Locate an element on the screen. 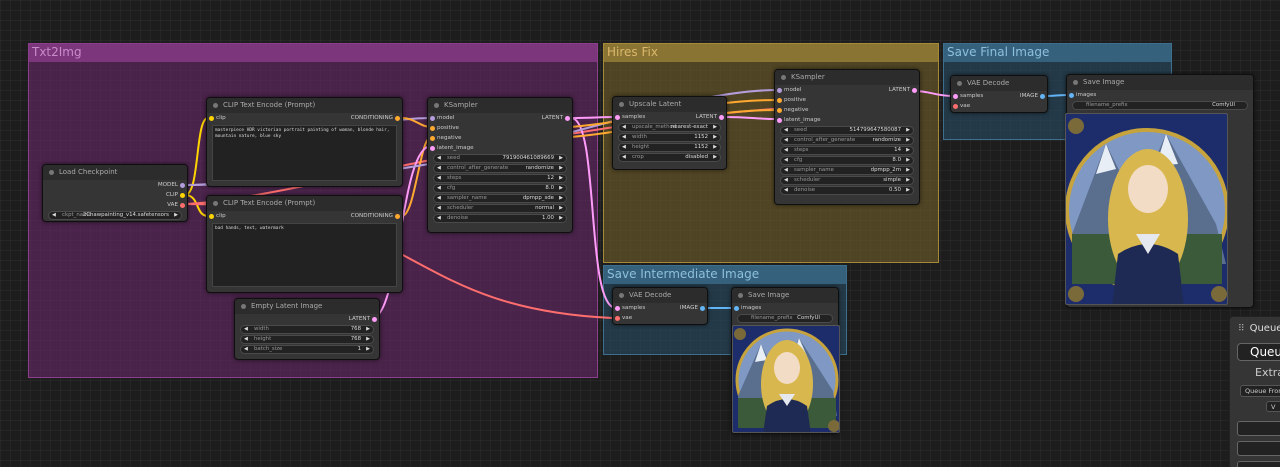 This screenshot has width=1280, height=467. output-clip: CLIP is located at coordinates (115, 195).